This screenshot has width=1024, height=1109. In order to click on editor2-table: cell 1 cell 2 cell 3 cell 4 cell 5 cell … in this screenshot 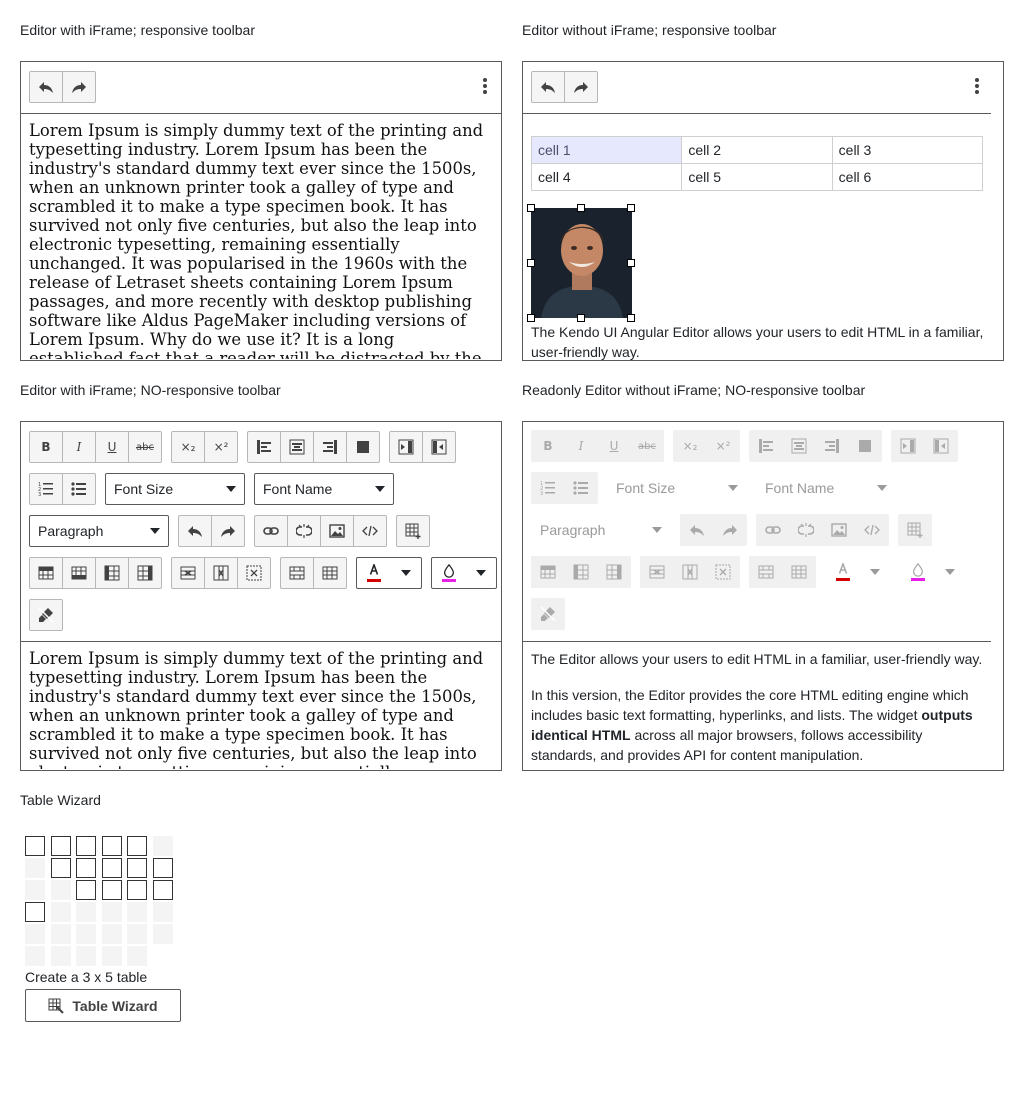, I will do `click(757, 163)`.